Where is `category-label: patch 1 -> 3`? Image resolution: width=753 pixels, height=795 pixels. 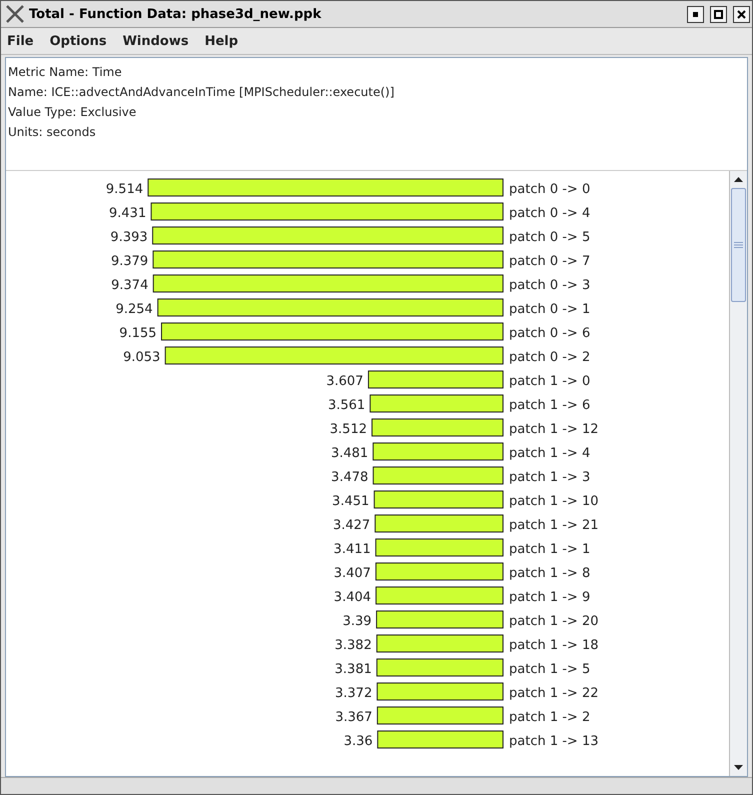 category-label: patch 1 -> 3 is located at coordinates (549, 477).